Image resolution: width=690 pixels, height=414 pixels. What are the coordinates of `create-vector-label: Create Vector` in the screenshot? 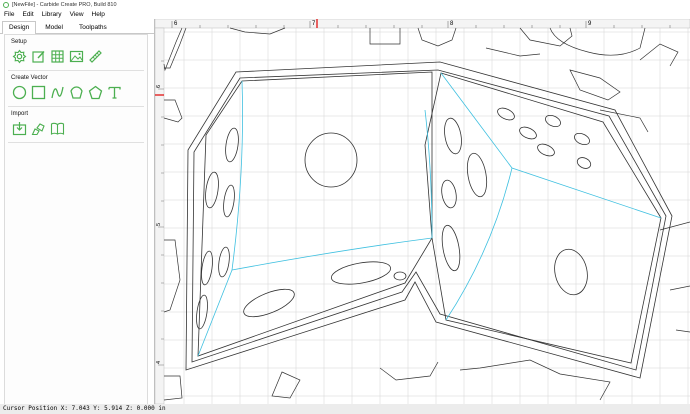 It's located at (29, 78).